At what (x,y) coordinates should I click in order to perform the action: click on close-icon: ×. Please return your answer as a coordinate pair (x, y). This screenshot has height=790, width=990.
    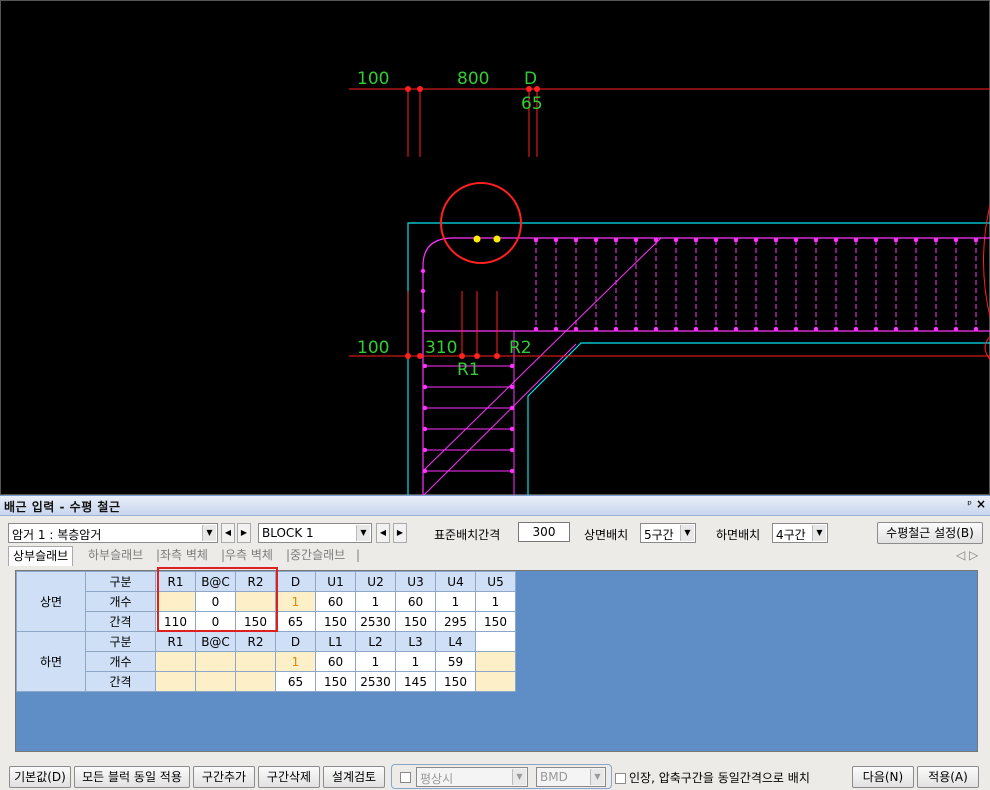
    Looking at the image, I should click on (981, 504).